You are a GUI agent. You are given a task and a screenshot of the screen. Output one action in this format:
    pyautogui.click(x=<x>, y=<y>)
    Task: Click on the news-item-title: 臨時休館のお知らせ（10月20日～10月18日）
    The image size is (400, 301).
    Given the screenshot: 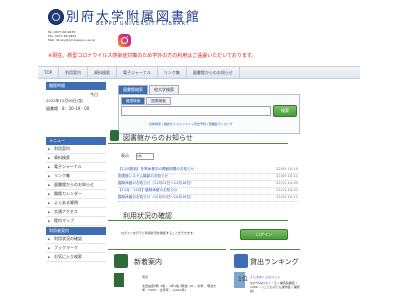 What is the action you would take?
    pyautogui.click(x=156, y=197)
    